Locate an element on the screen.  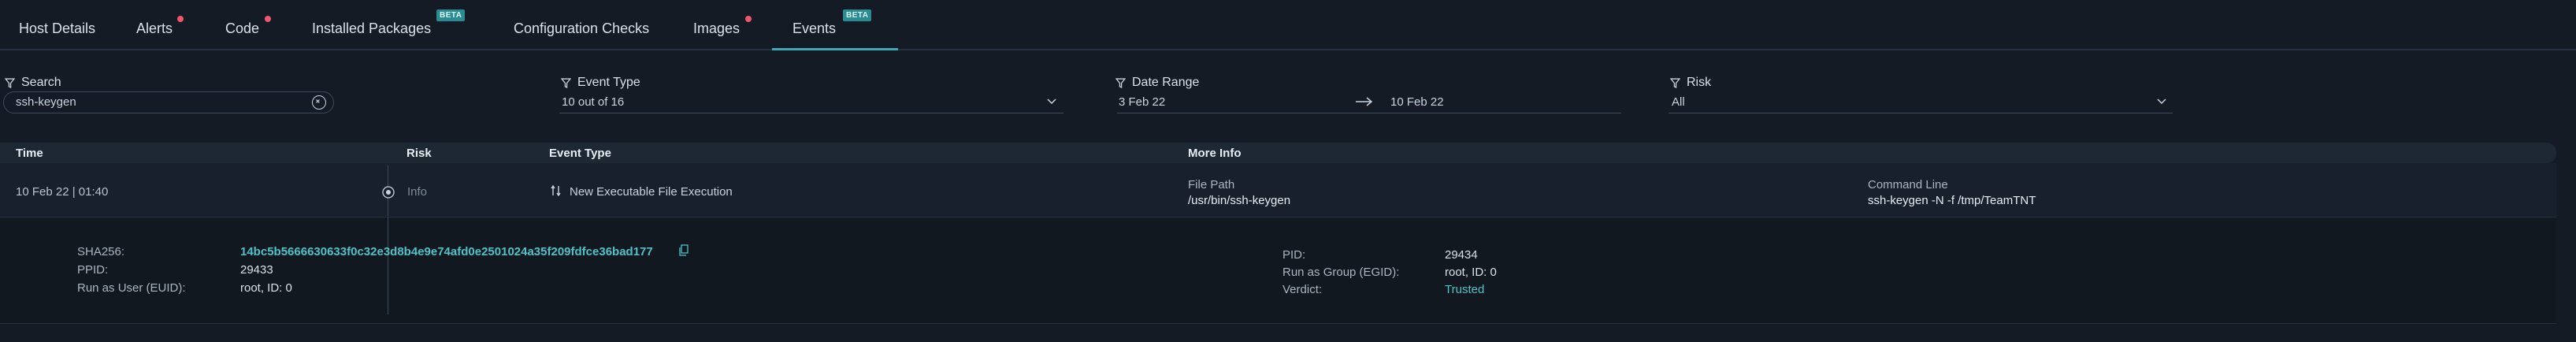
tab-label: Installed Packages is located at coordinates (372, 28).